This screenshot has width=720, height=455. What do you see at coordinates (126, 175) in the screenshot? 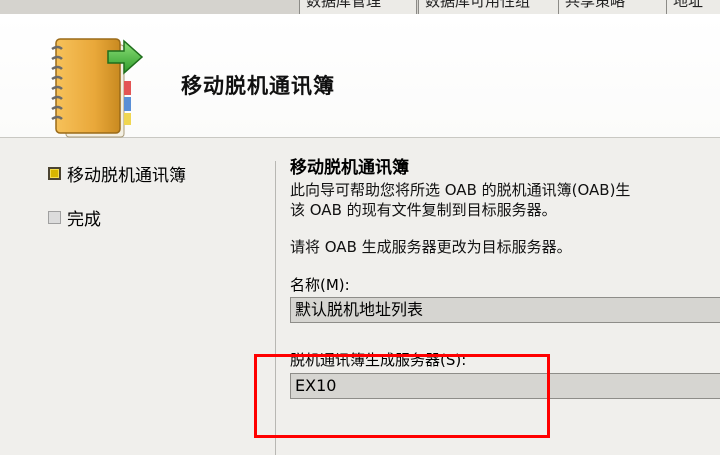
I see `step-label: 移动脱机通讯簿` at bounding box center [126, 175].